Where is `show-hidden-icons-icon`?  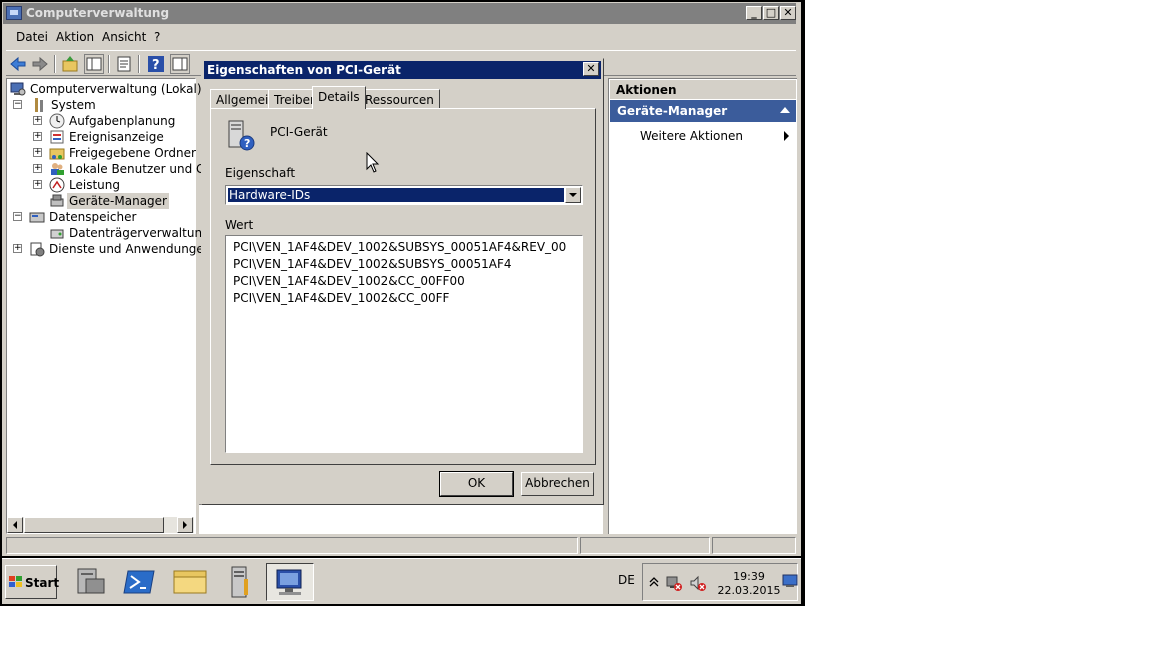
show-hidden-icons-icon is located at coordinates (654, 582).